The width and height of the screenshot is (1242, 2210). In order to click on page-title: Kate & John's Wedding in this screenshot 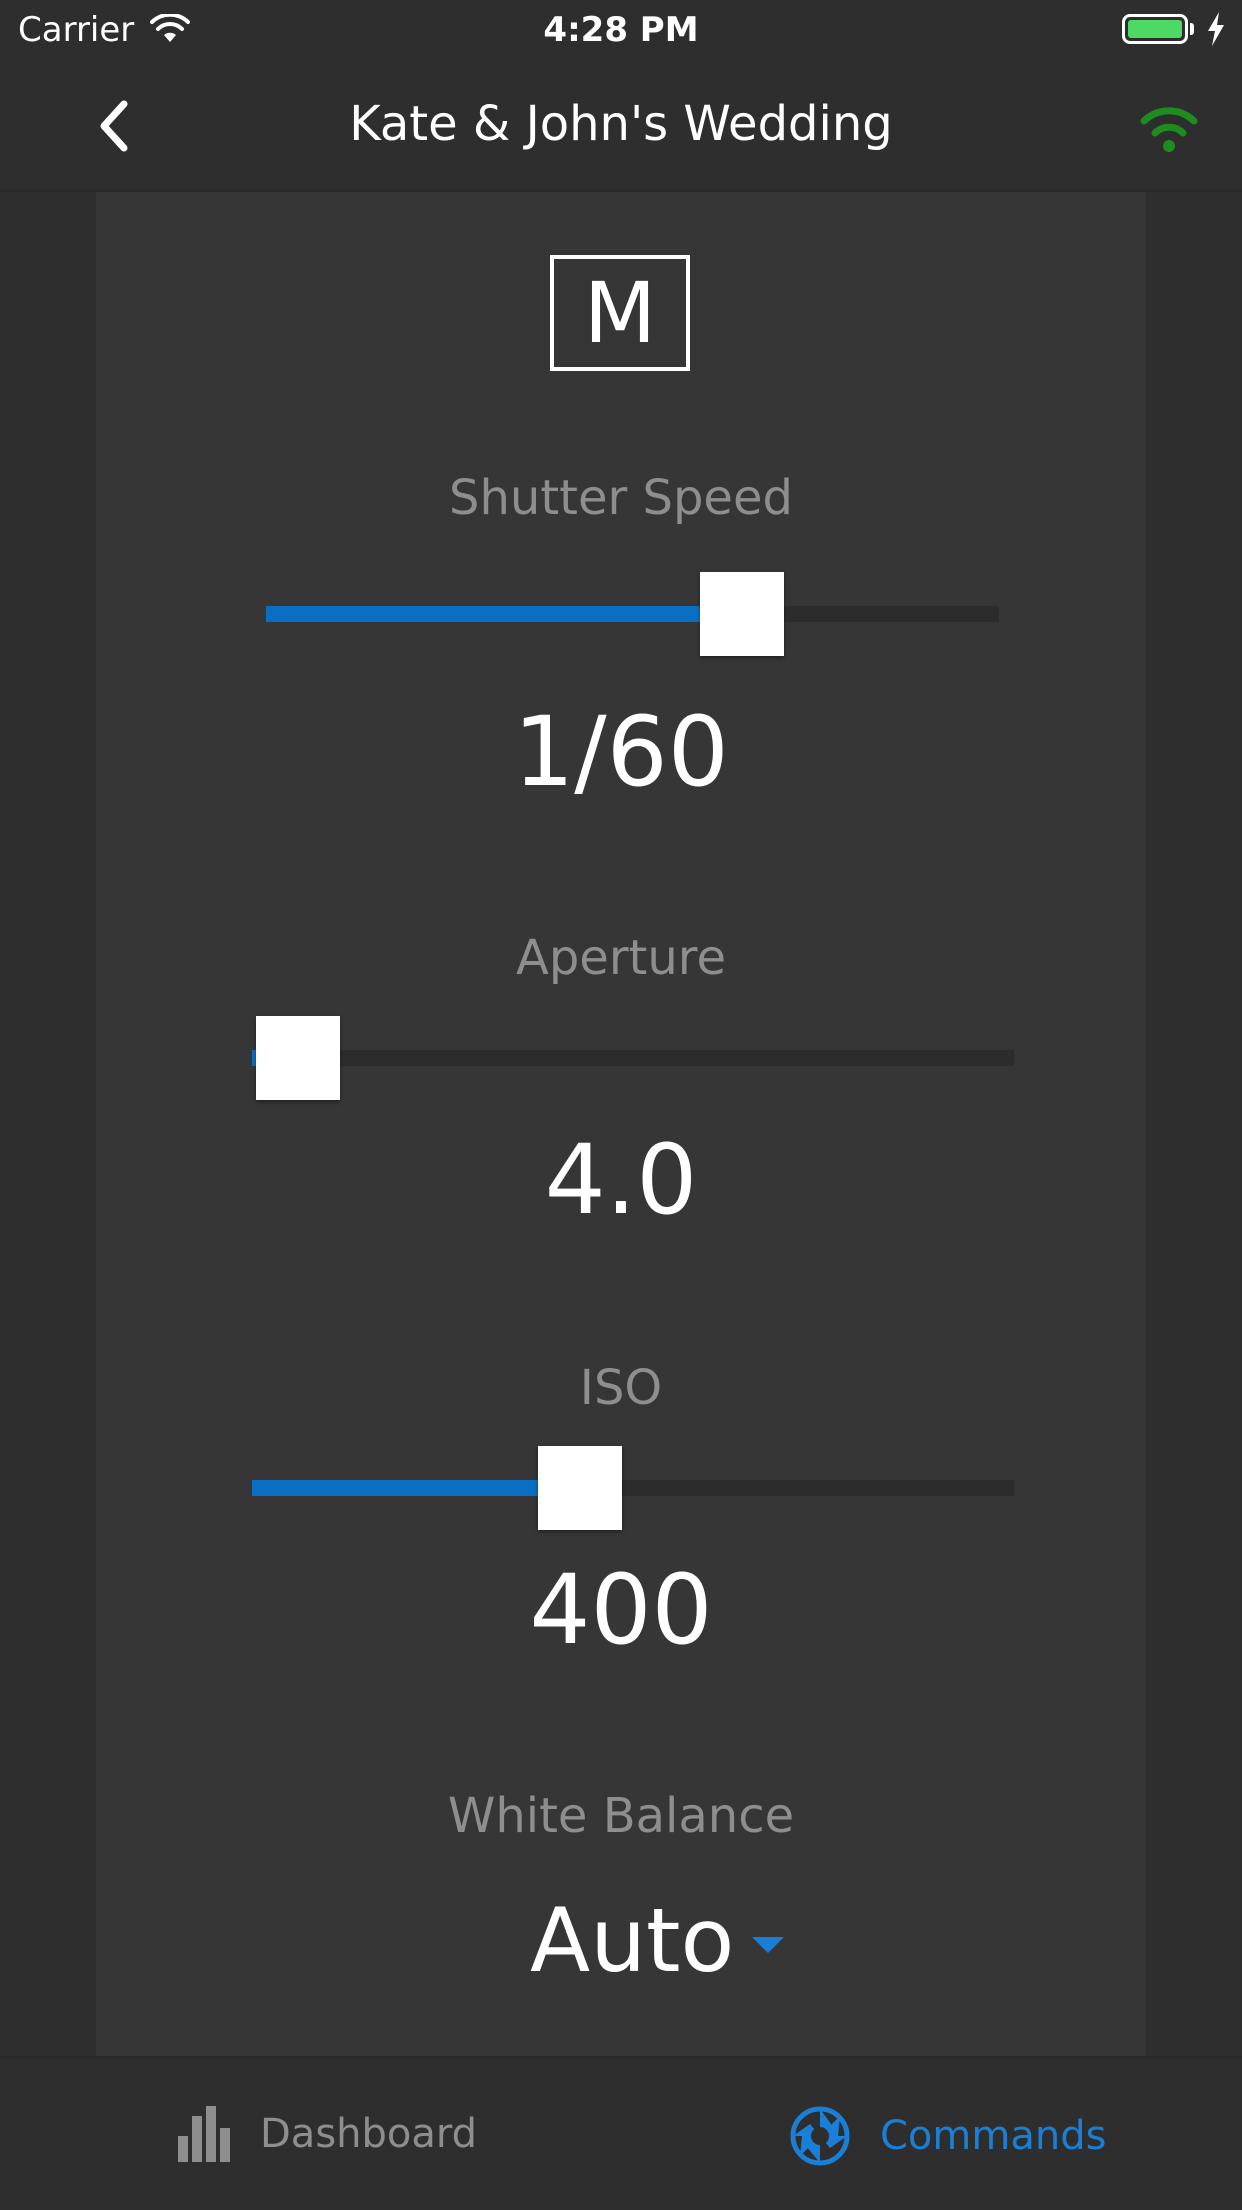, I will do `click(621, 124)`.